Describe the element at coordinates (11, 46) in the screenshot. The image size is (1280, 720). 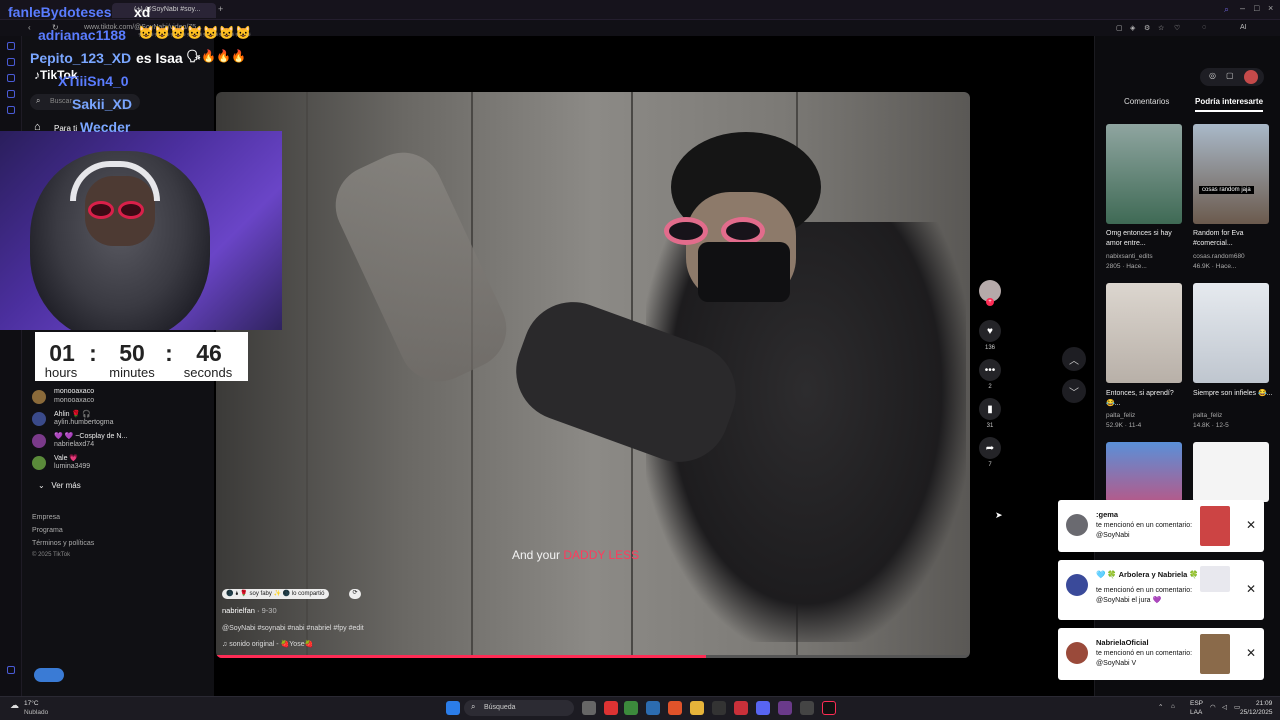
I see `sidebar-home-icon` at that location.